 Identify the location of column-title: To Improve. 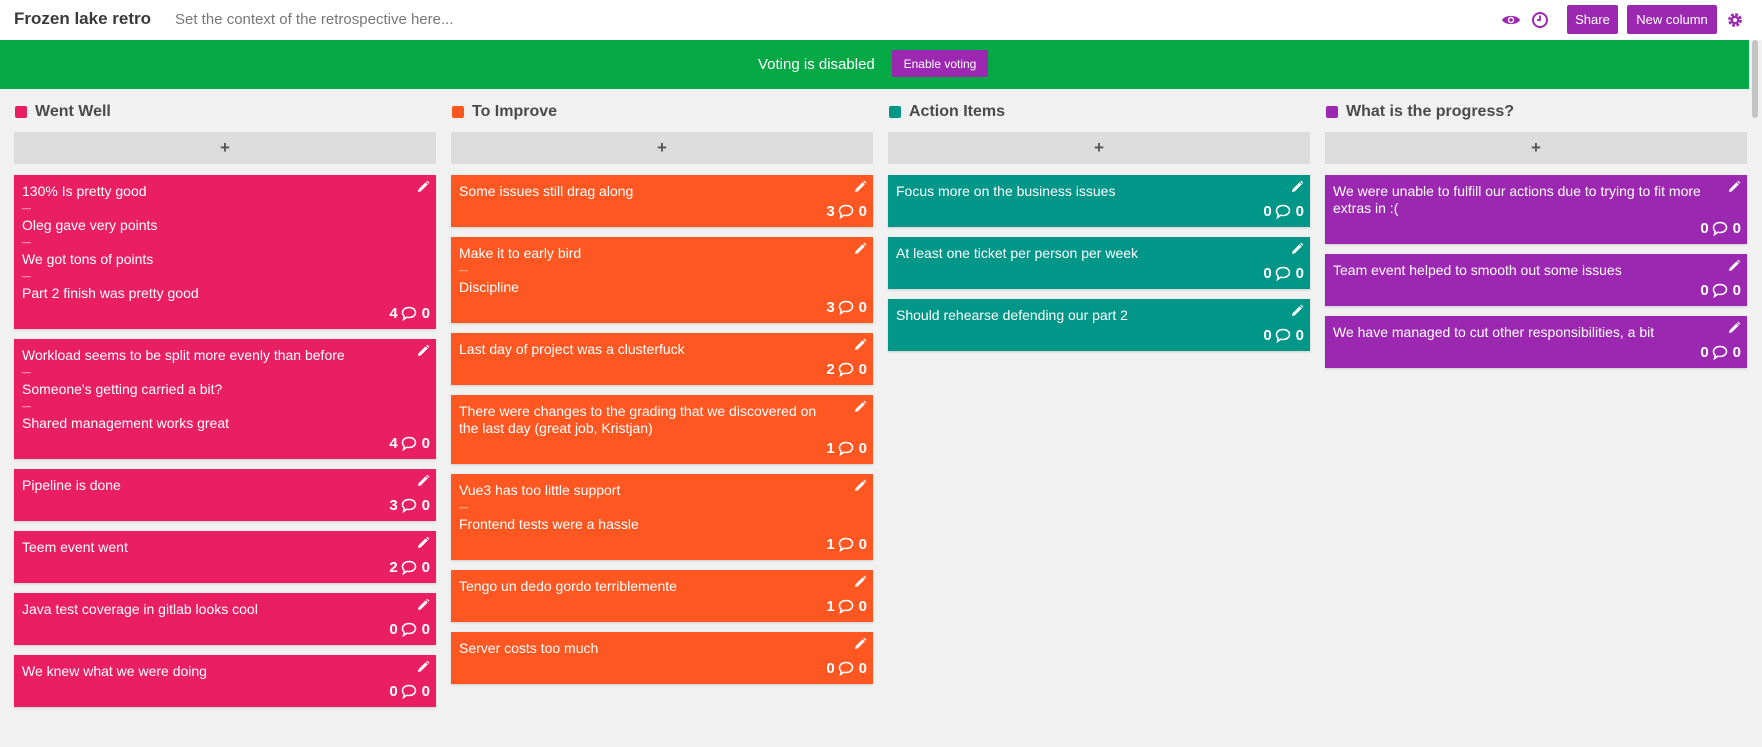
(514, 112).